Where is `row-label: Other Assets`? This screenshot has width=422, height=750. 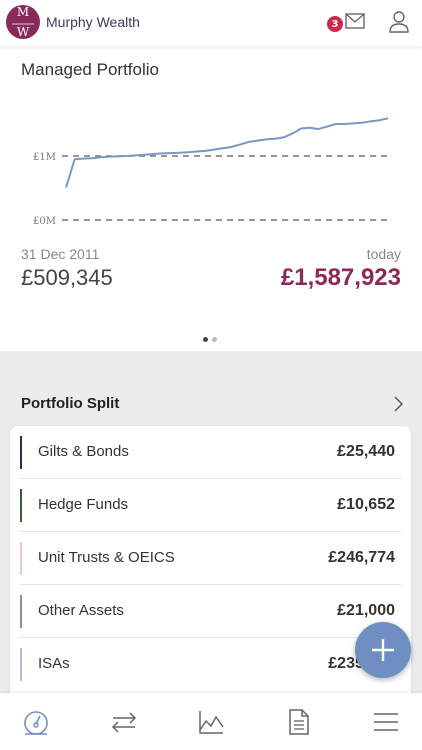
row-label: Other Assets is located at coordinates (81, 610).